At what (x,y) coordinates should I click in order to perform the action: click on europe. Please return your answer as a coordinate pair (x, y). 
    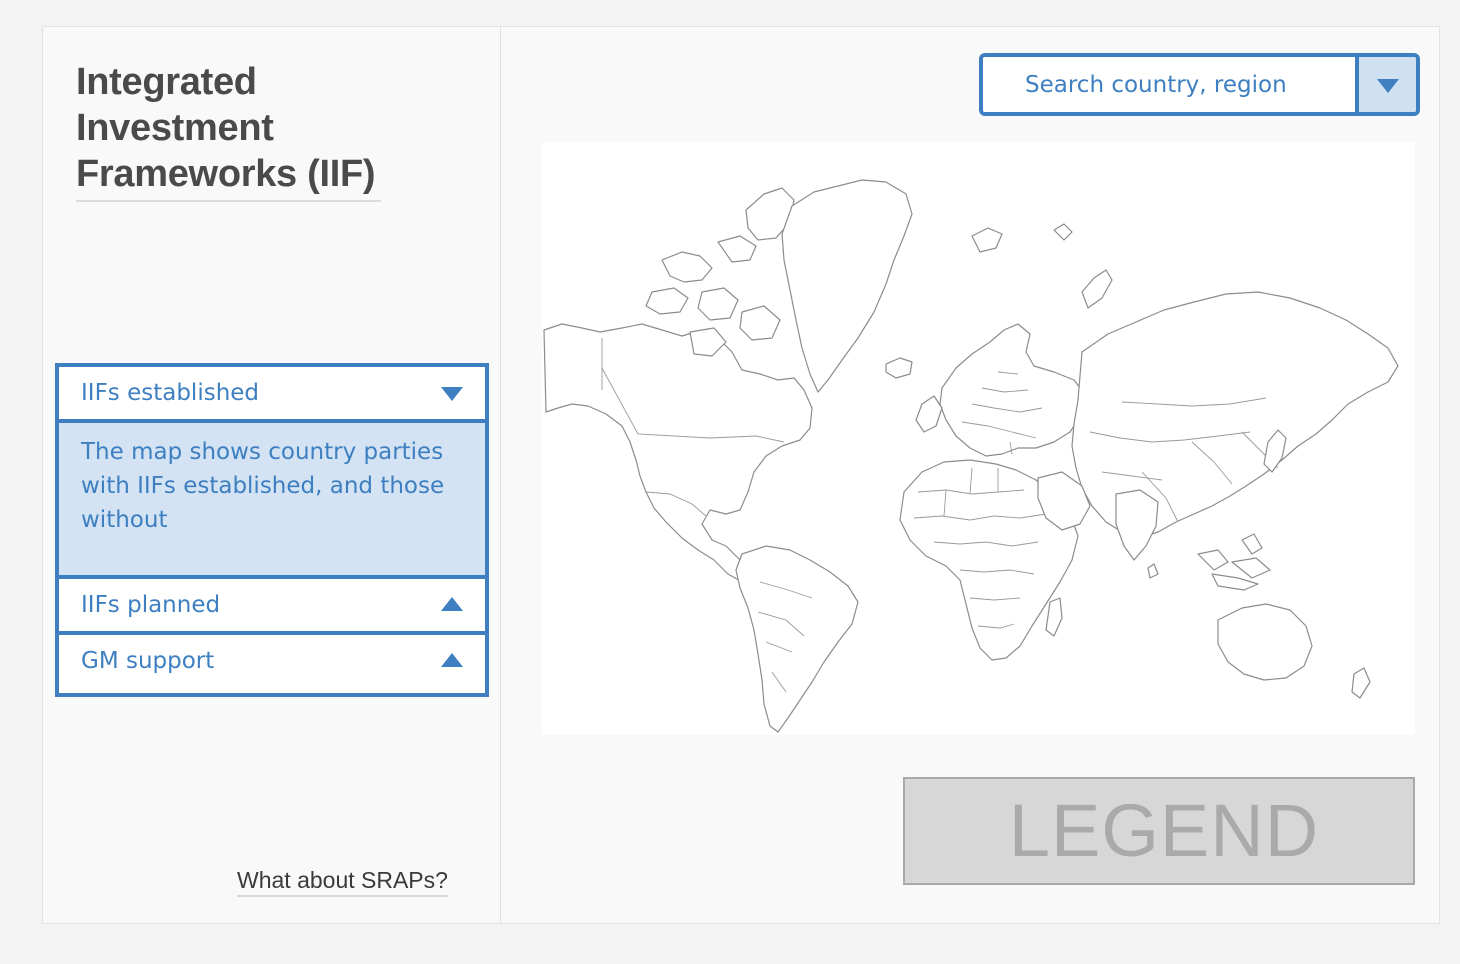
    Looking at the image, I should click on (1013, 390).